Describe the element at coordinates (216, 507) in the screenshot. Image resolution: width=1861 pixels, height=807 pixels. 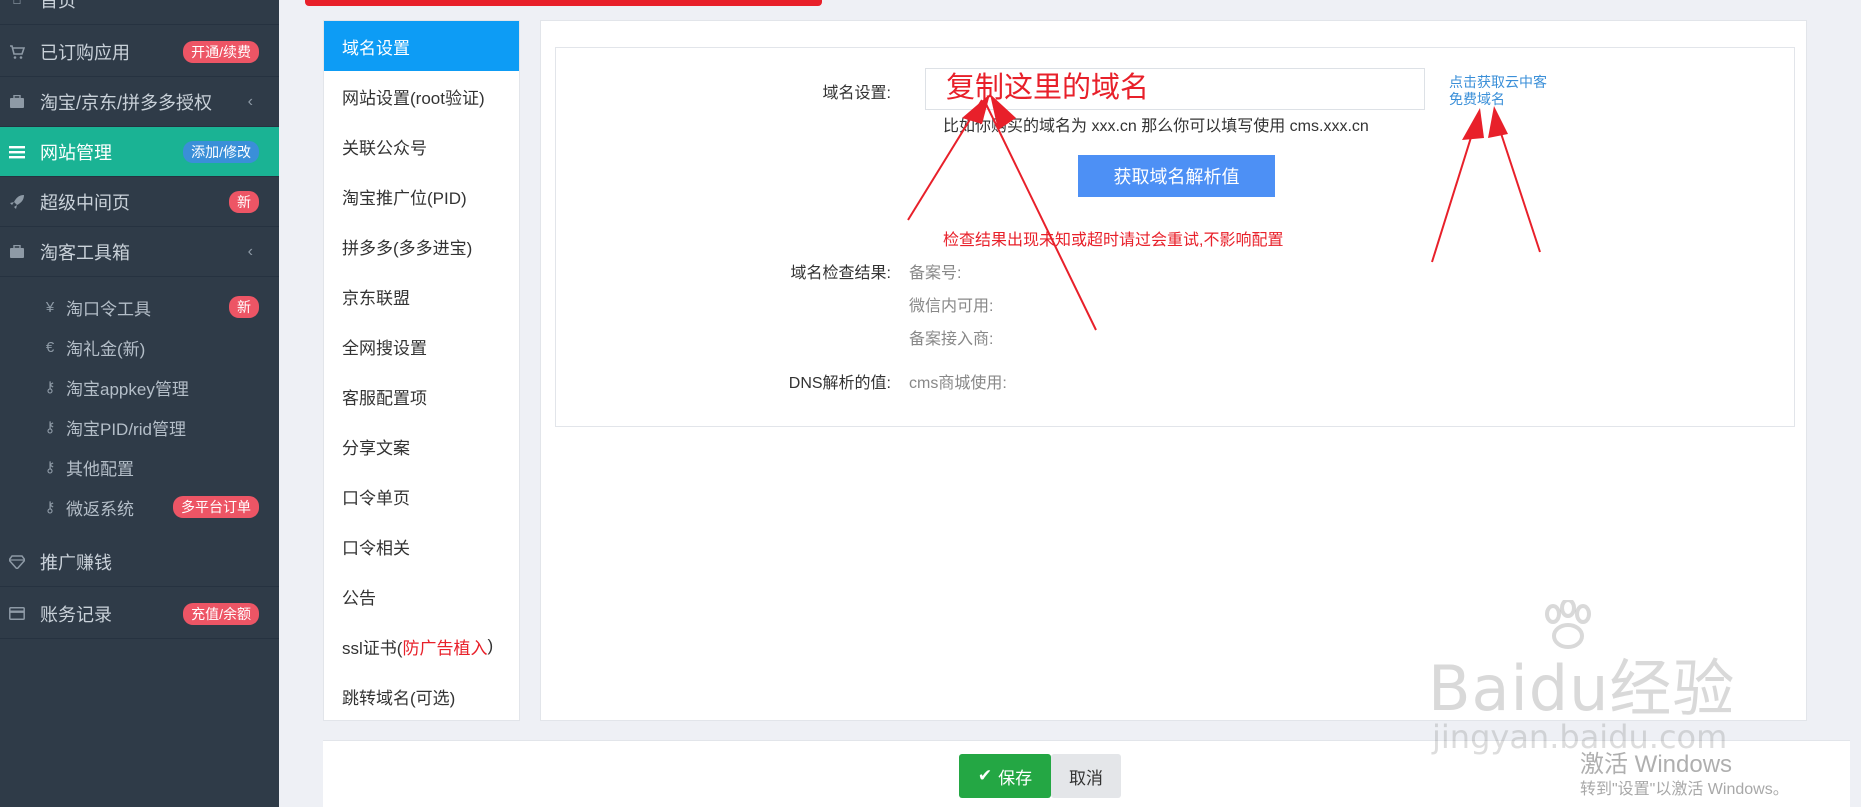
I see `multi-platform-badge: 多平台订单` at that location.